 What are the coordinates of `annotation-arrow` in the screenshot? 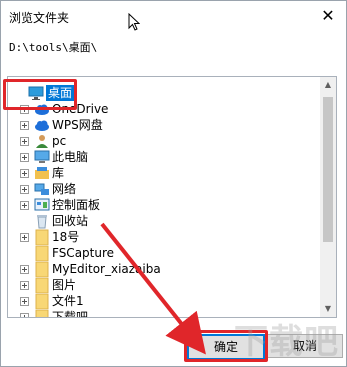 It's located at (153, 288).